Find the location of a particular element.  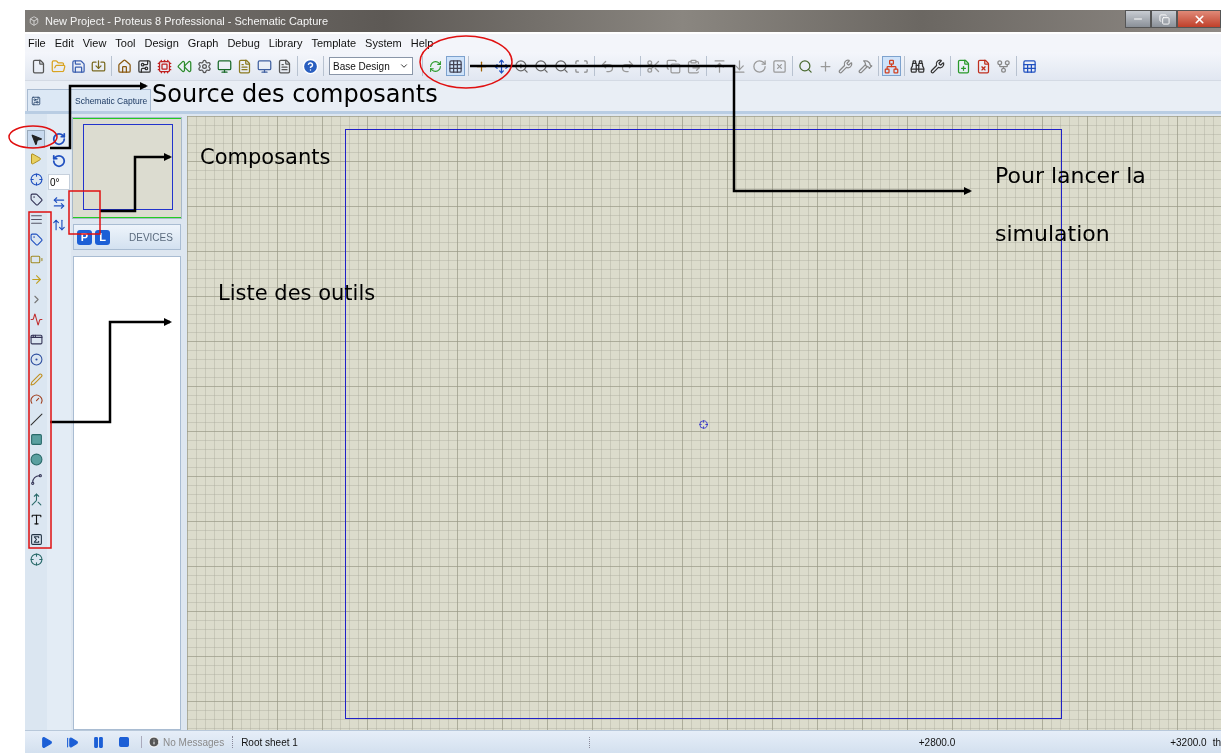

menu-item: Library is located at coordinates (285, 43).